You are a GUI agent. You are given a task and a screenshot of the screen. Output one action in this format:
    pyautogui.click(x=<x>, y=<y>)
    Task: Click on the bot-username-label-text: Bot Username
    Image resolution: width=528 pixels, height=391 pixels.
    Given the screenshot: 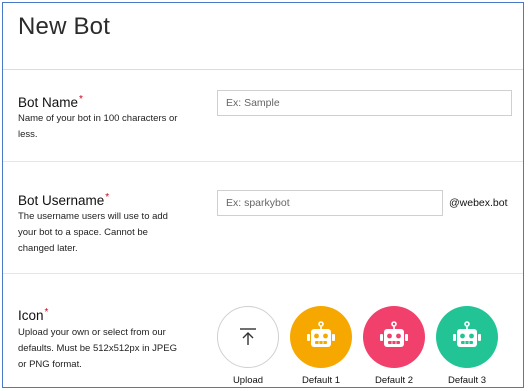 What is the action you would take?
    pyautogui.click(x=61, y=200)
    